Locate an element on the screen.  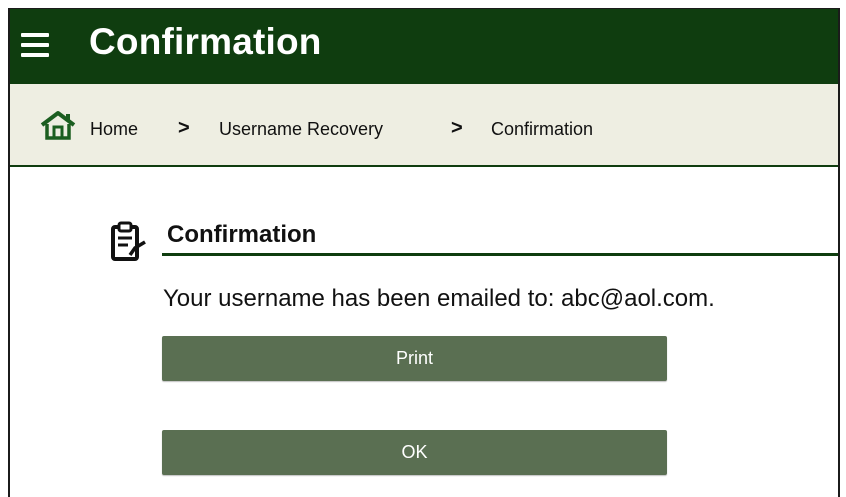
ok-button: OK is located at coordinates (414, 452).